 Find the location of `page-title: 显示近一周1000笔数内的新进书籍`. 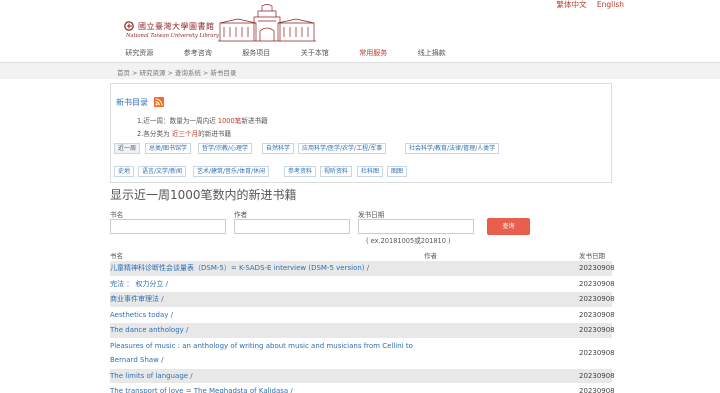

page-title: 显示近一周1000笔数内的新进书籍 is located at coordinates (203, 195).